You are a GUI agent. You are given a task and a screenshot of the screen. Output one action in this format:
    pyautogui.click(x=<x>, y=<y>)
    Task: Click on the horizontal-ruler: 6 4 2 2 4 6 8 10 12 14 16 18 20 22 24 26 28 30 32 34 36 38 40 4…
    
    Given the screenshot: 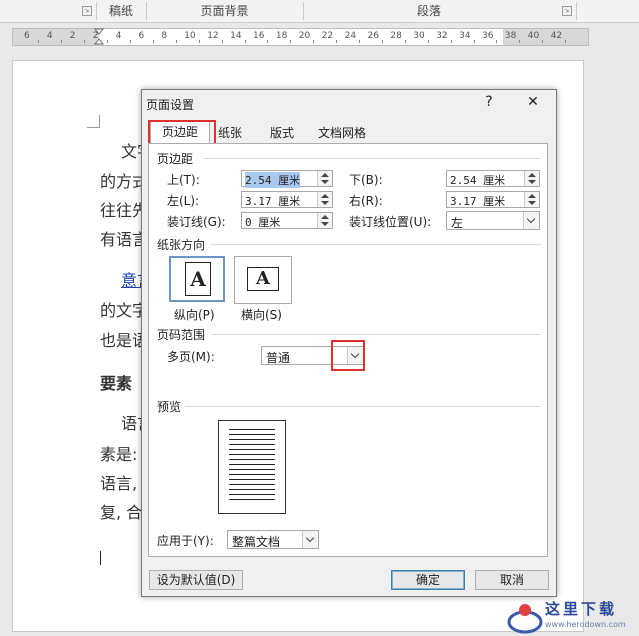 What is the action you would take?
    pyautogui.click(x=300, y=37)
    